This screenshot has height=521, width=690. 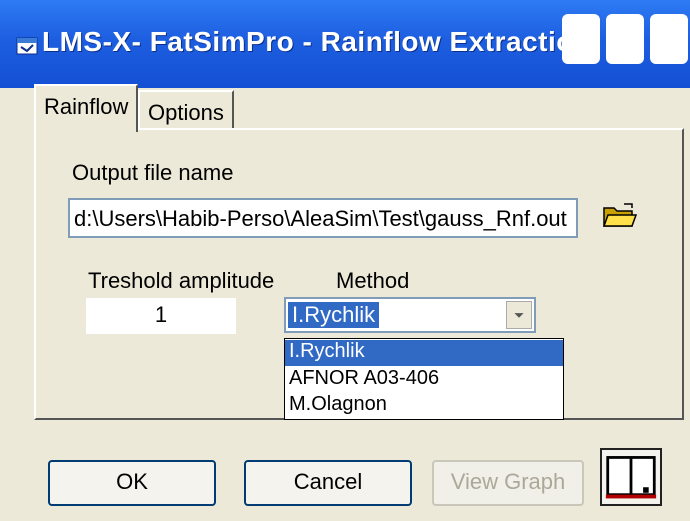 I want to click on help-book-button, so click(x=631, y=477).